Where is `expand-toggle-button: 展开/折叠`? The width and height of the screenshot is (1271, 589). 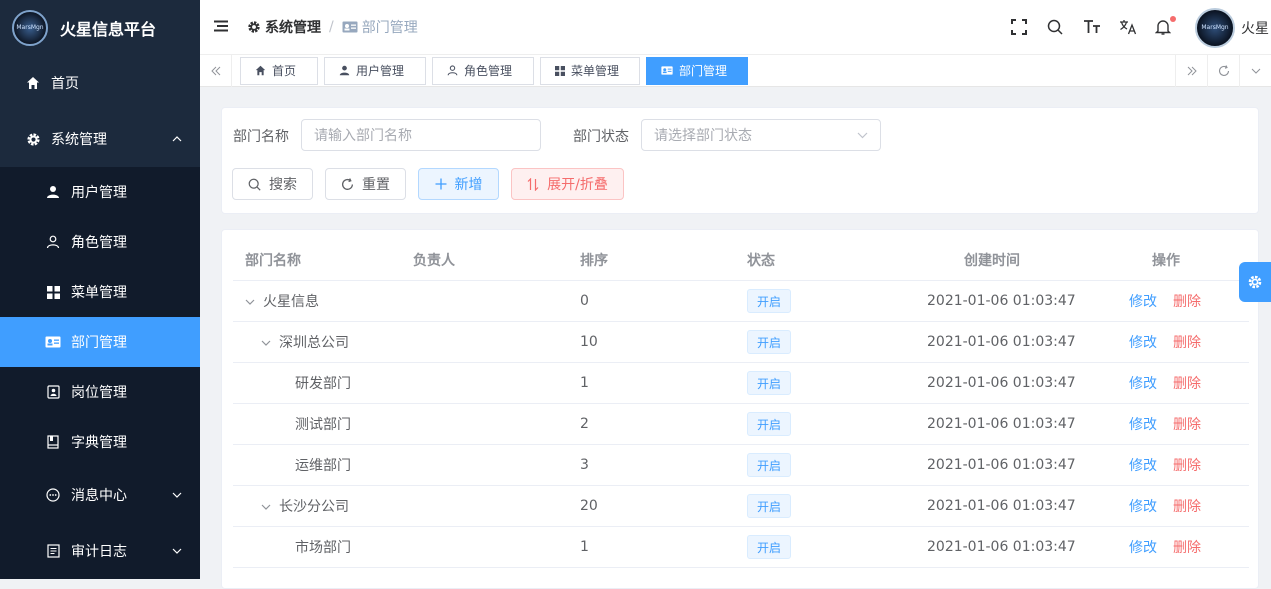
expand-toggle-button: 展开/折叠 is located at coordinates (567, 184).